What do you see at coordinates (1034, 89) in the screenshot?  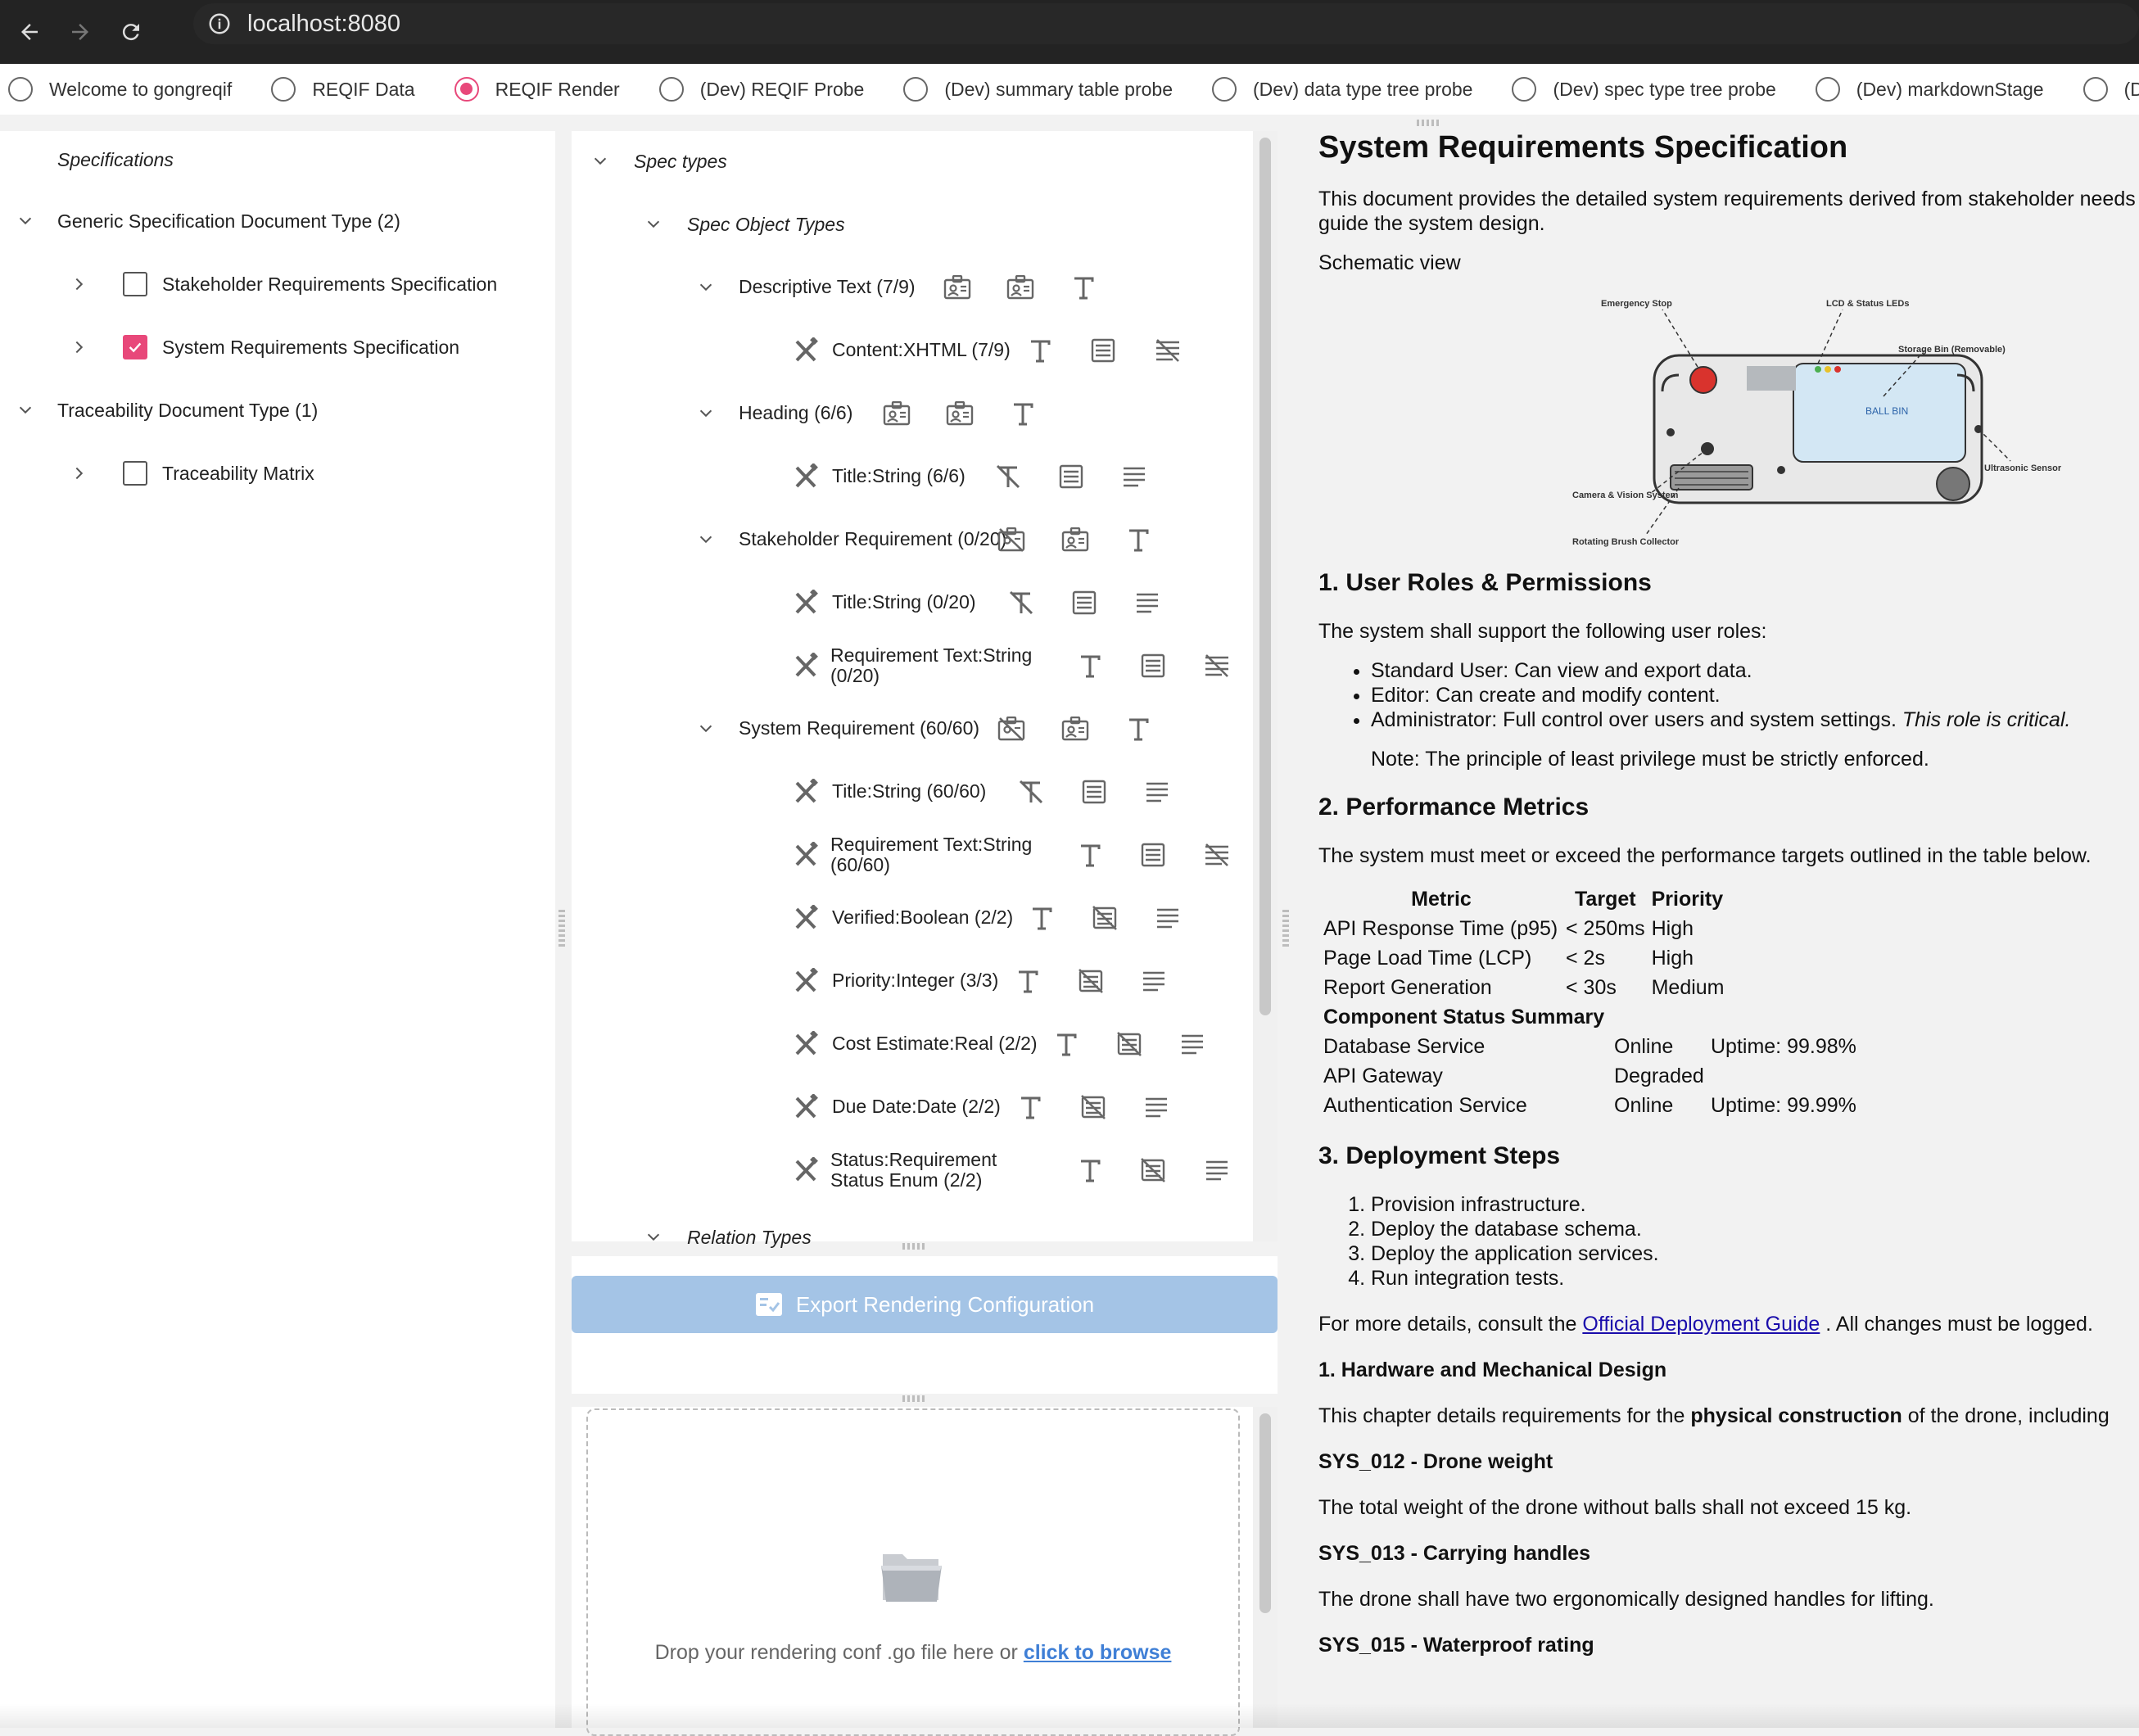 I see `tab-dev-summary-table-probe: (Dev) summary table probe` at bounding box center [1034, 89].